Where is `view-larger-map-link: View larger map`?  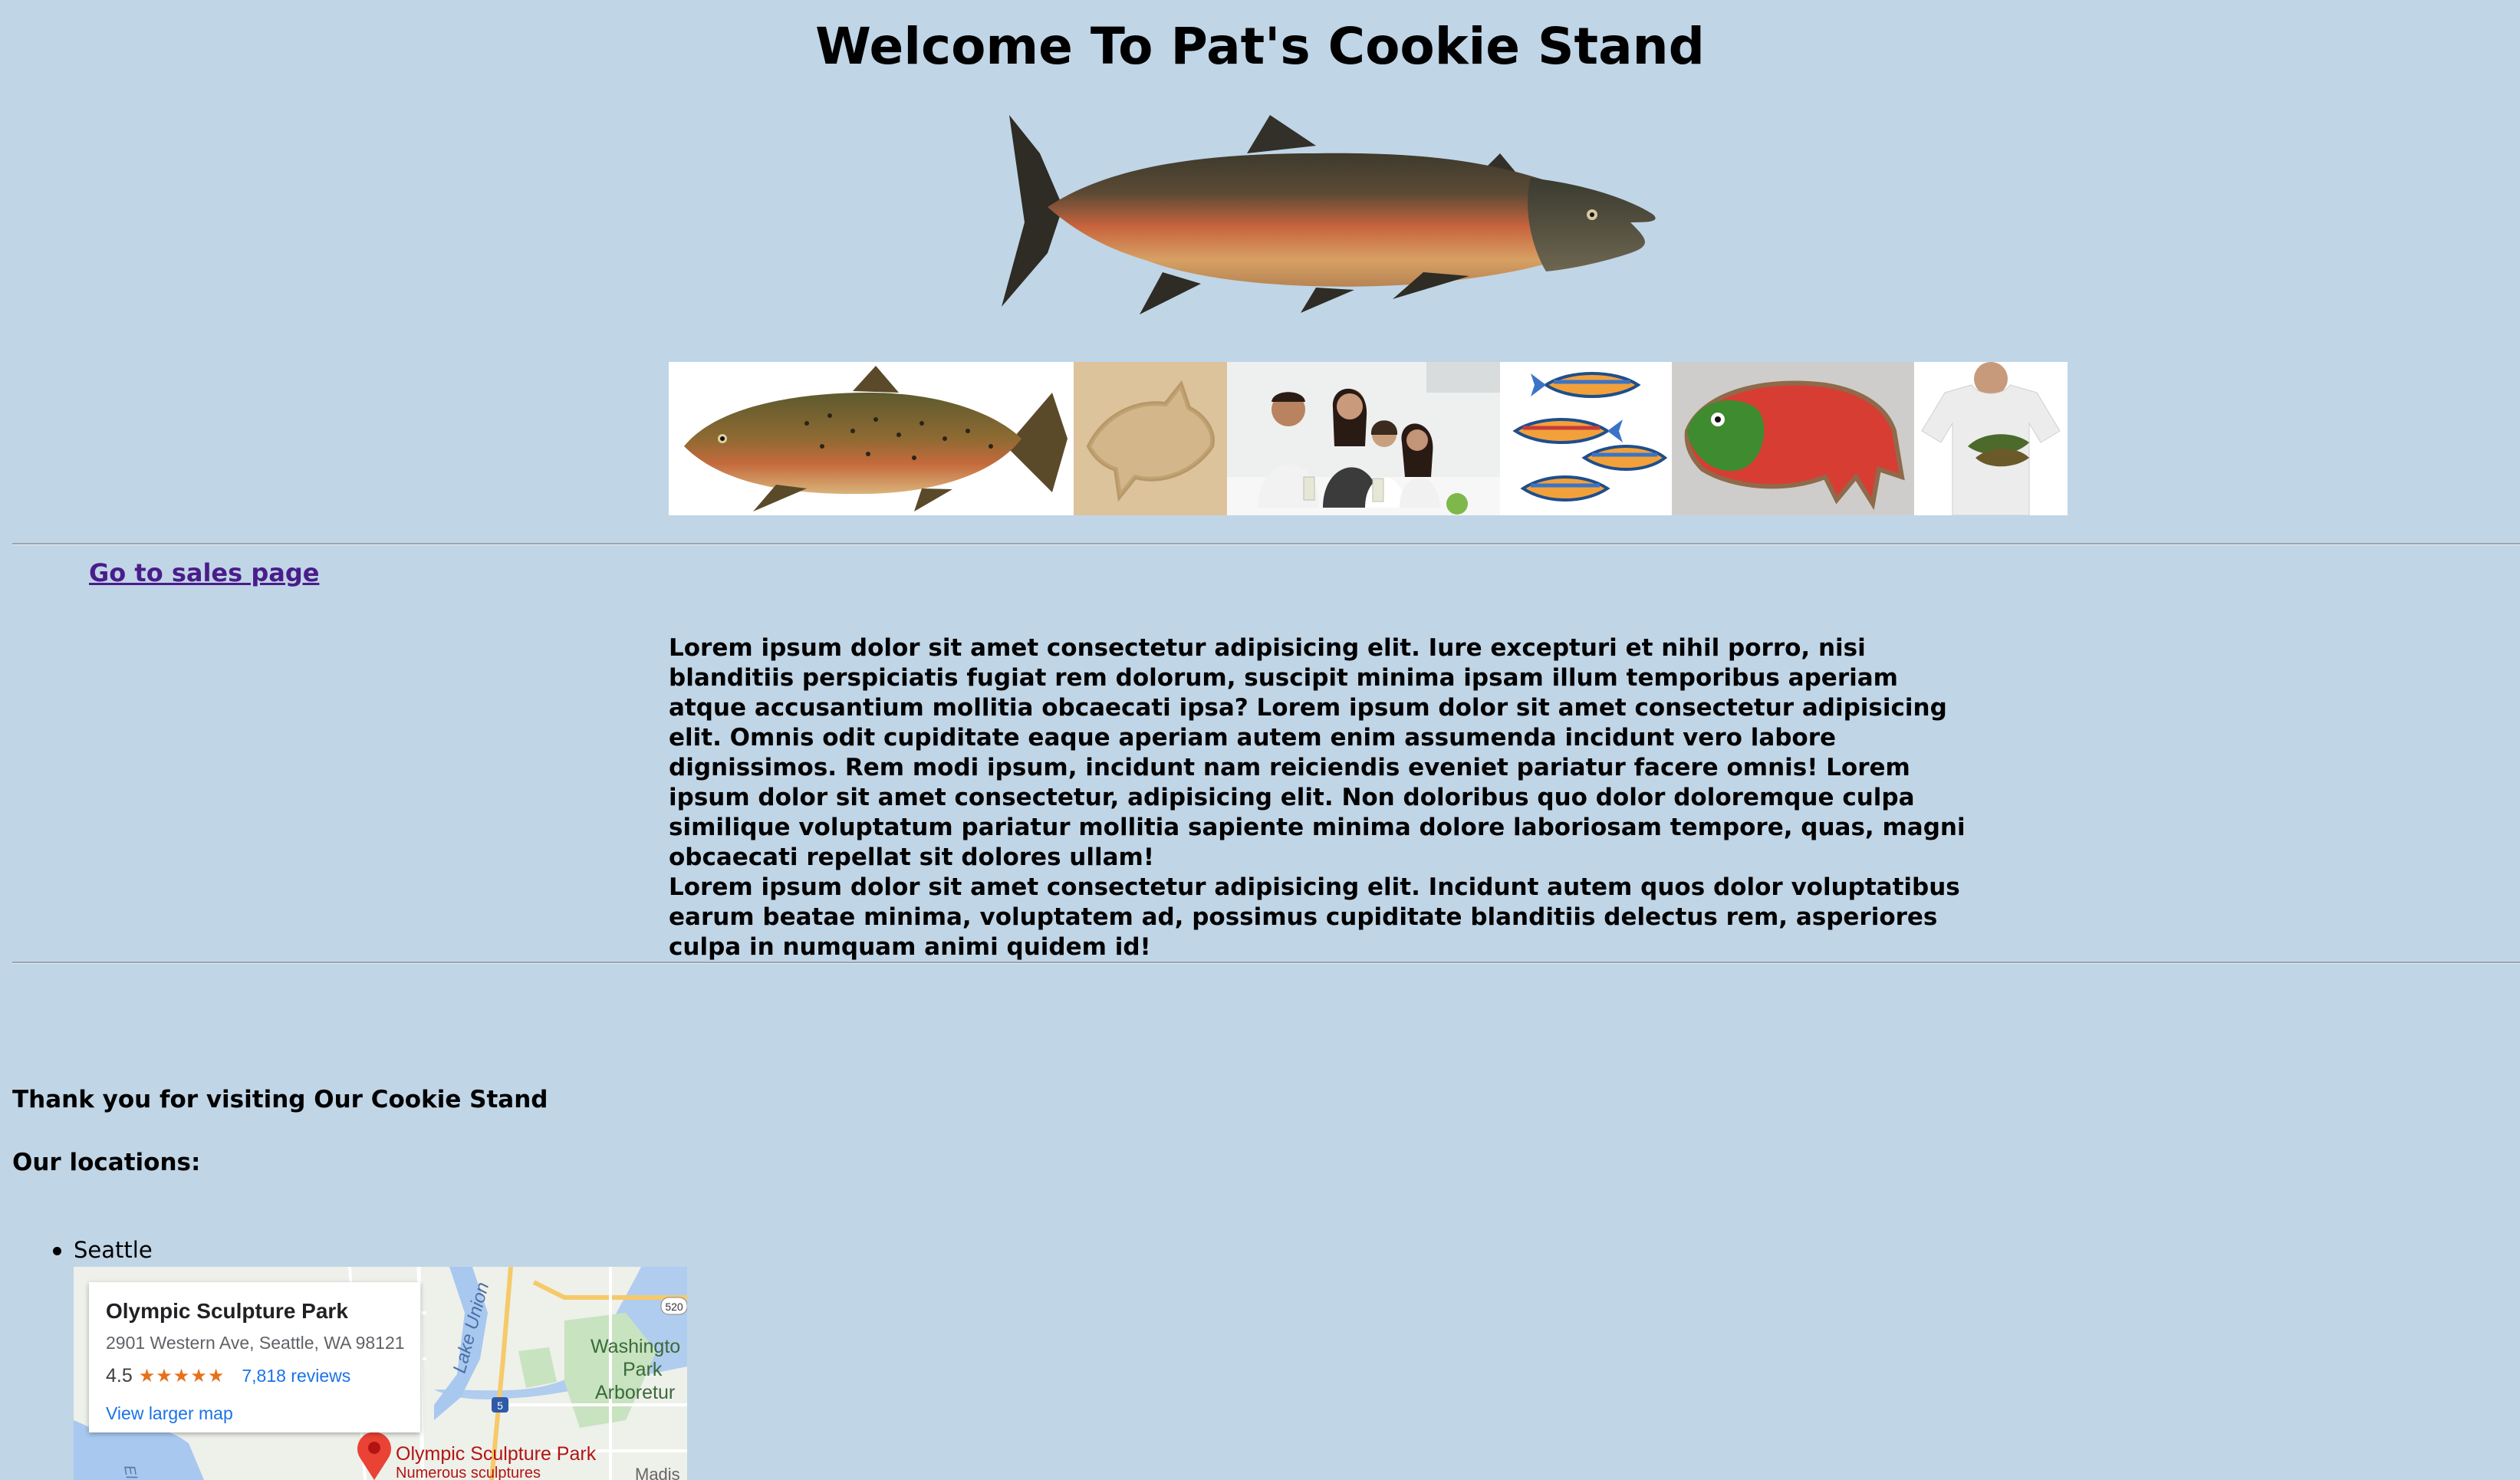 view-larger-map-link: View larger map is located at coordinates (169, 1413).